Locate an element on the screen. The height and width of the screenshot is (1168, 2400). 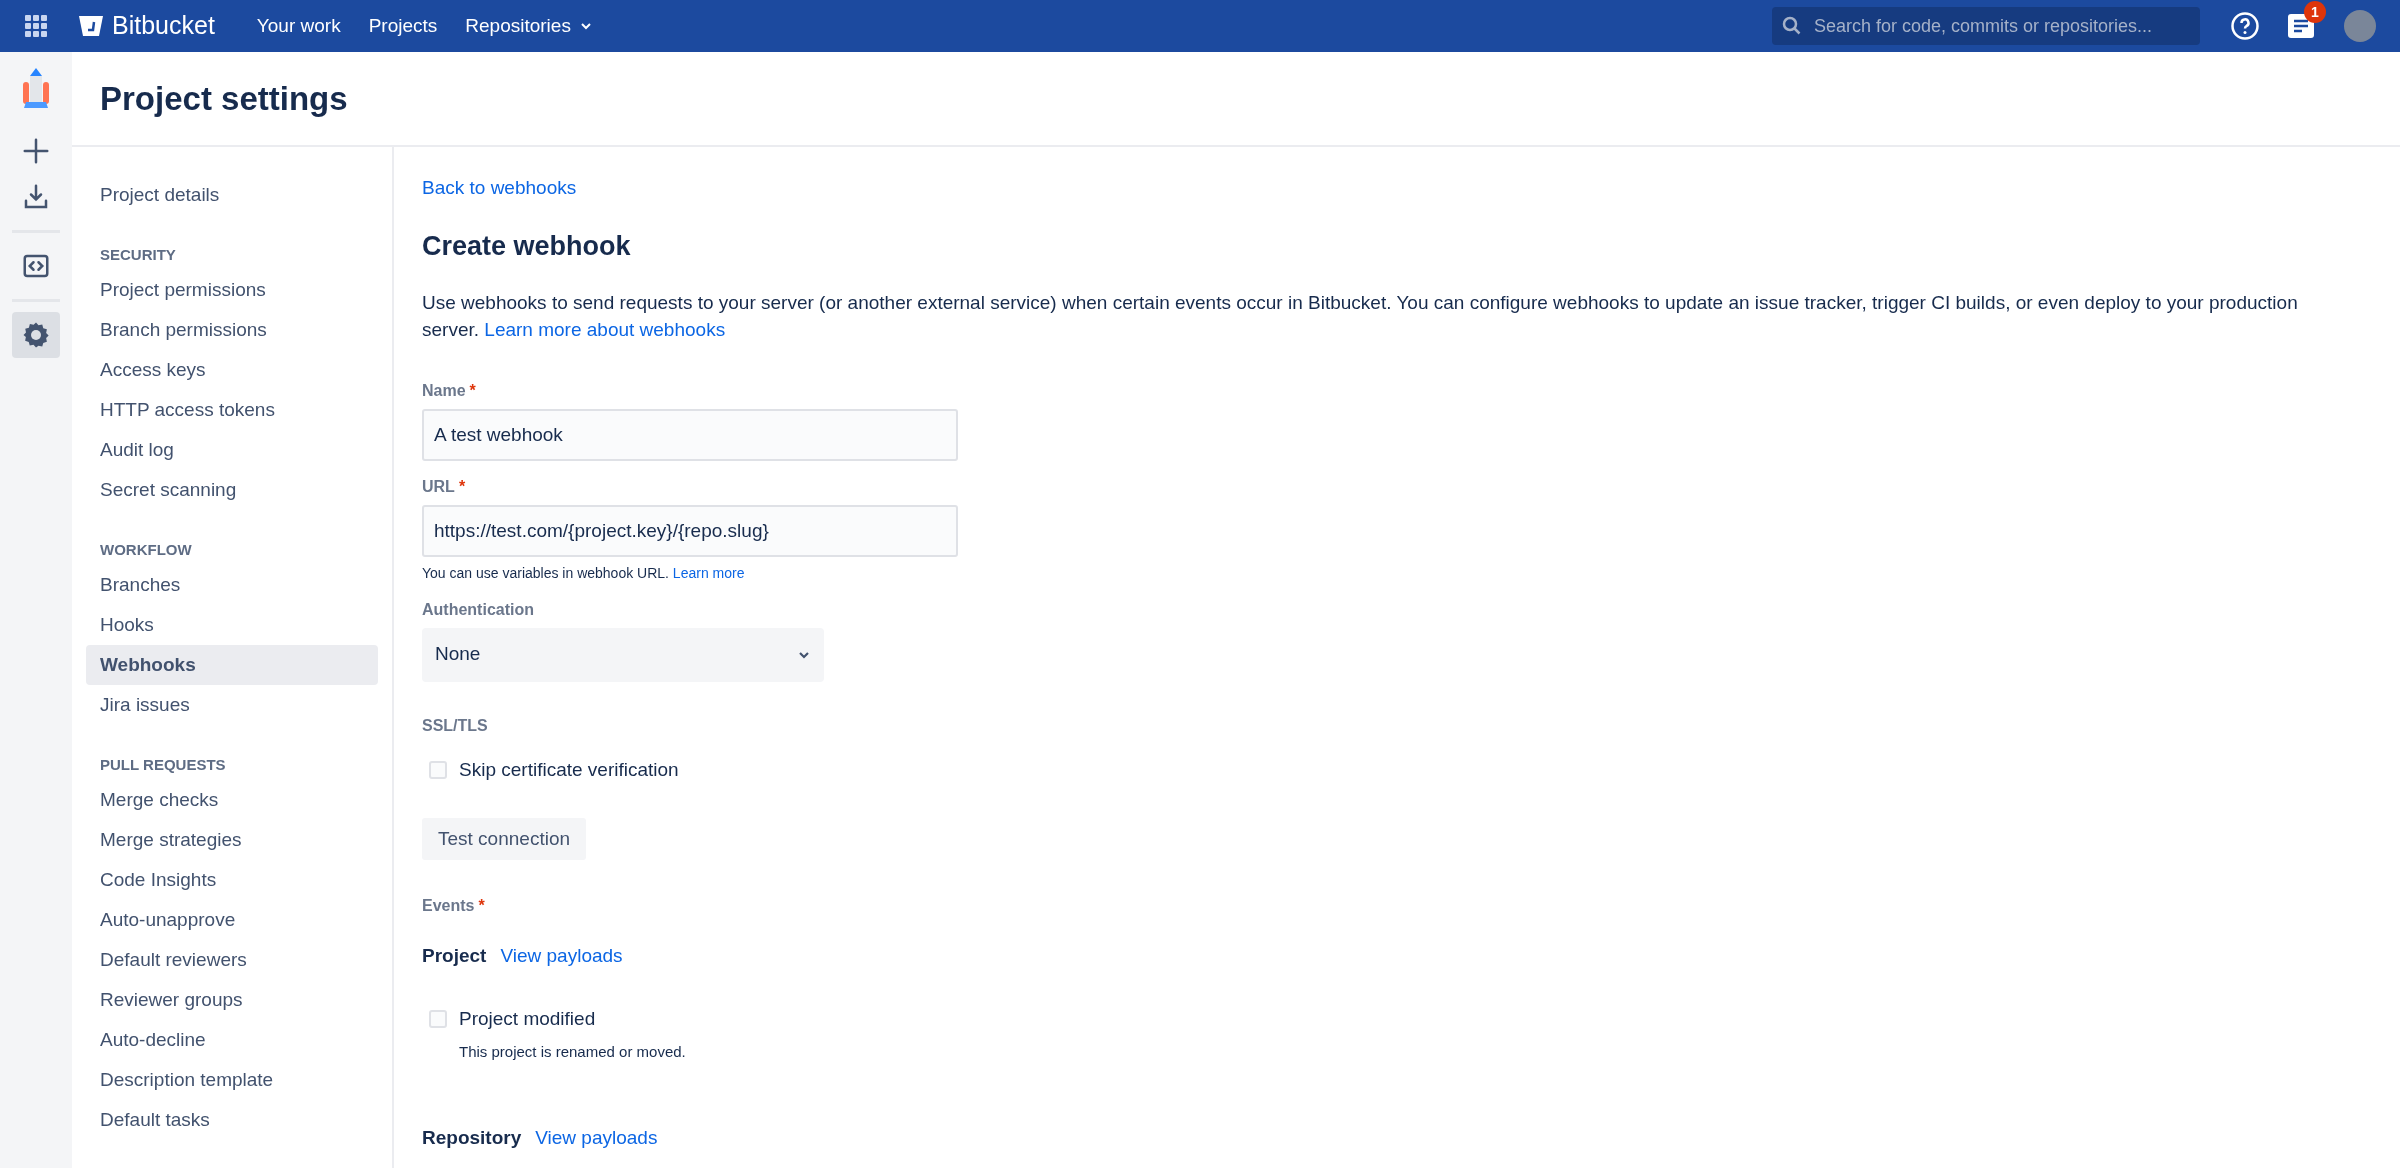
sidebar-item: Code Insights is located at coordinates (232, 880).